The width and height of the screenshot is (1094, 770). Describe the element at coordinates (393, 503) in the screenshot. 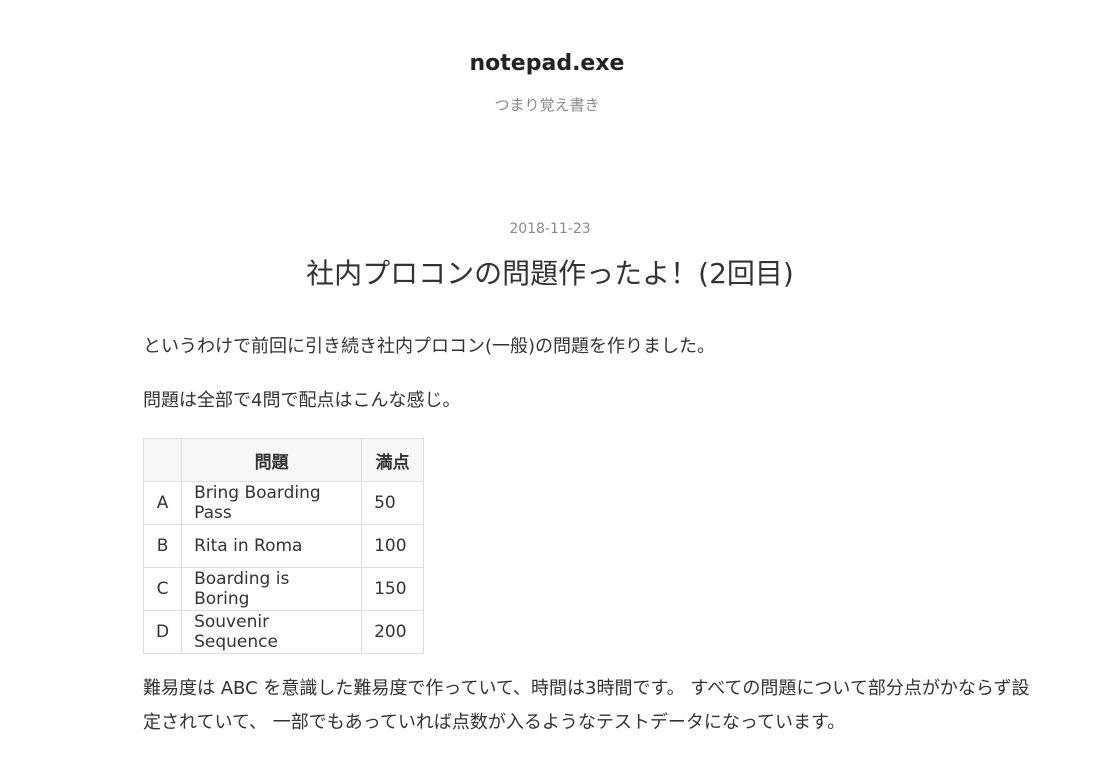

I see `problem-score-cell: 50` at that location.